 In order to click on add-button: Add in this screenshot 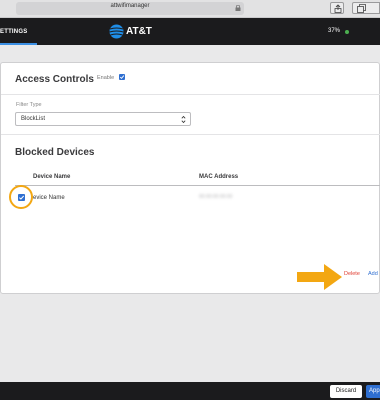, I will do `click(373, 274)`.